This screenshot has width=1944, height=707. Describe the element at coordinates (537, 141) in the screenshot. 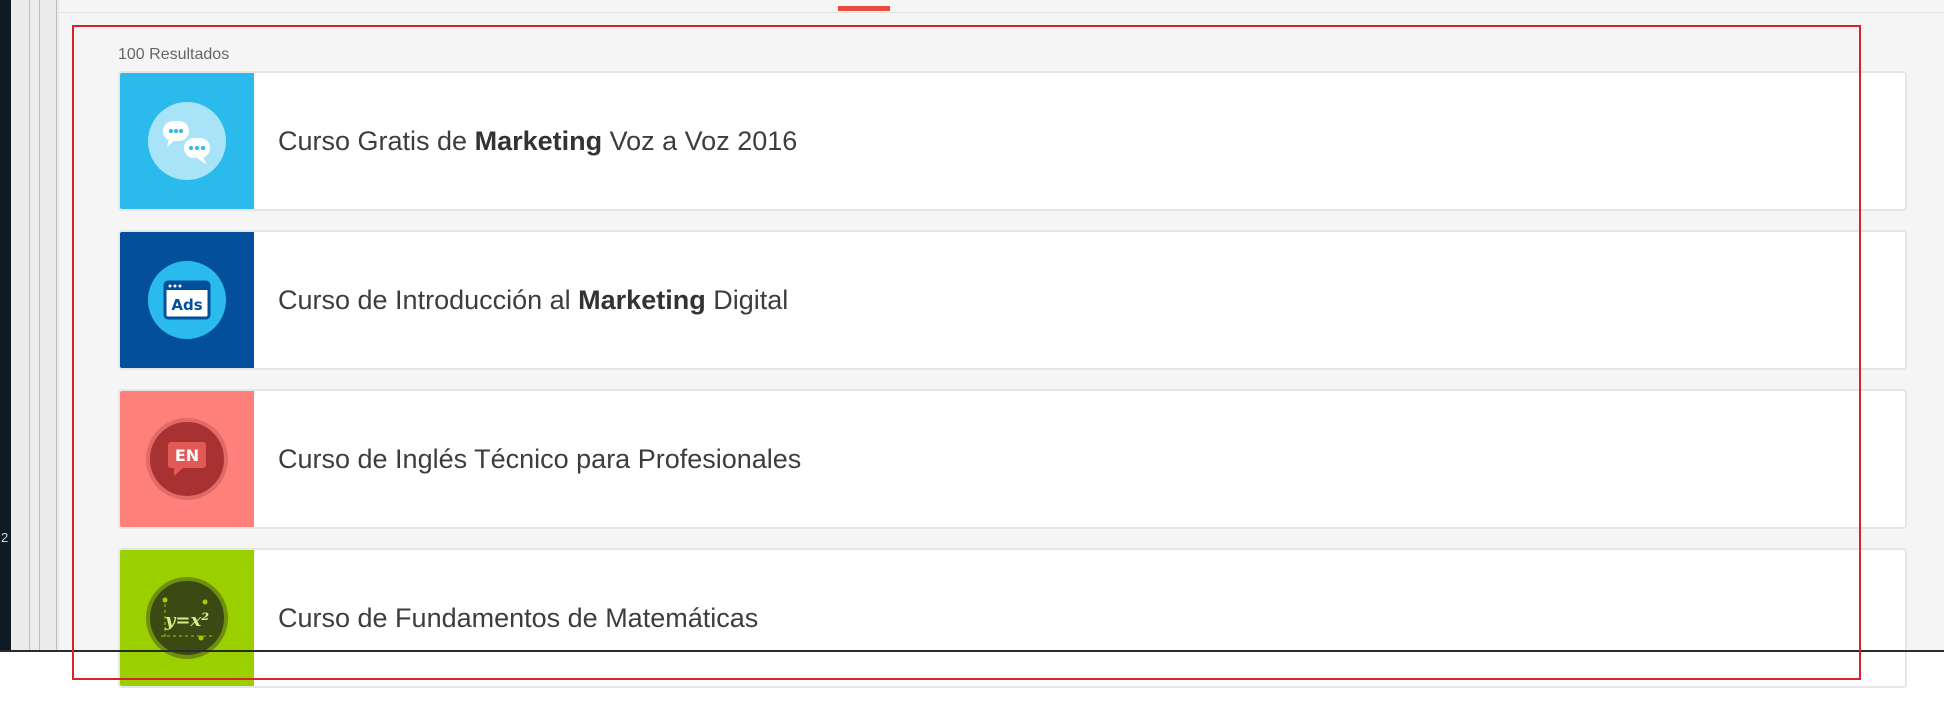

I see `course-title: Curso Gratis de Marketing Voz a Voz 2016` at that location.